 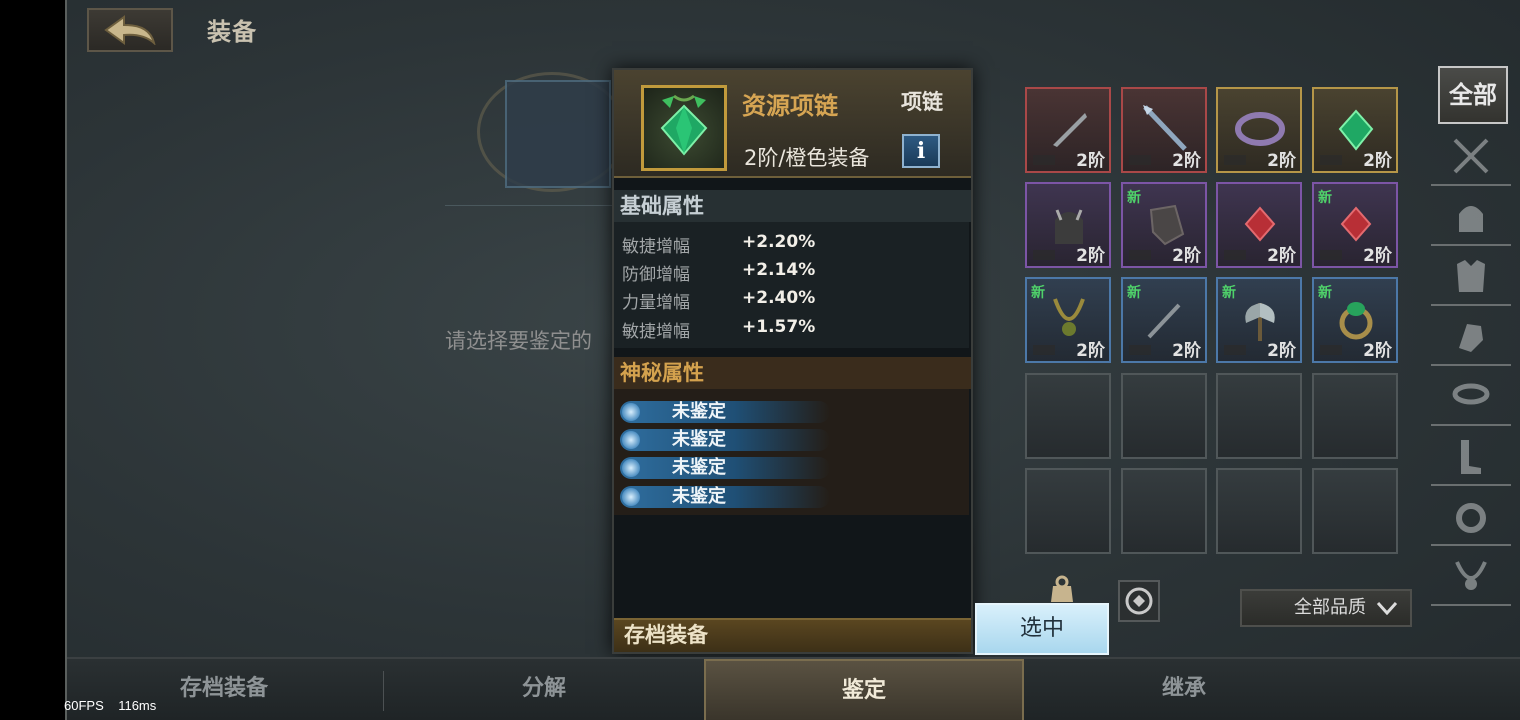 What do you see at coordinates (1139, 601) in the screenshot?
I see `auto-select-icon` at bounding box center [1139, 601].